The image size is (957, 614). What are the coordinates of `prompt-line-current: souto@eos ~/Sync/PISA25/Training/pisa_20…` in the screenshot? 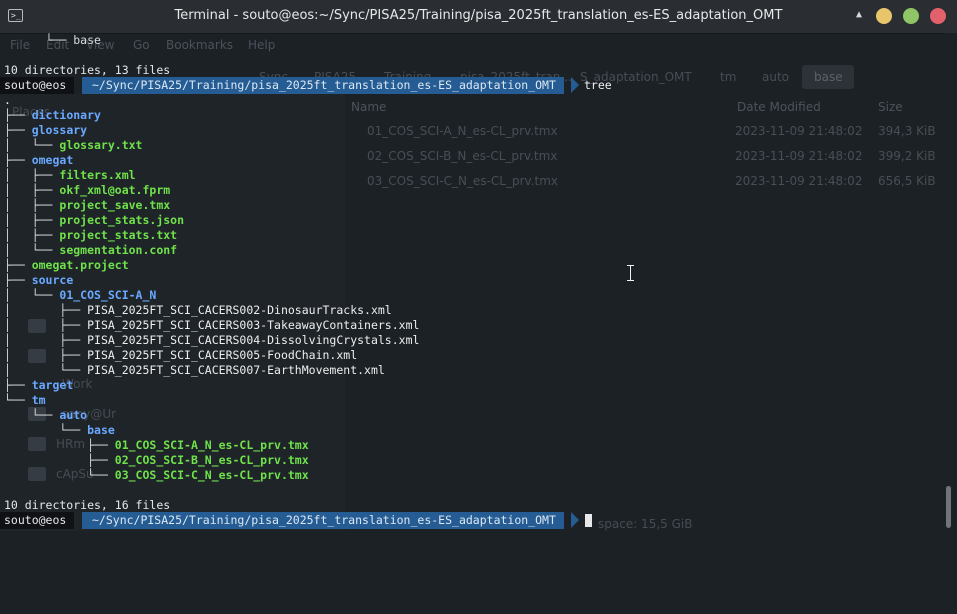 It's located at (300, 520).